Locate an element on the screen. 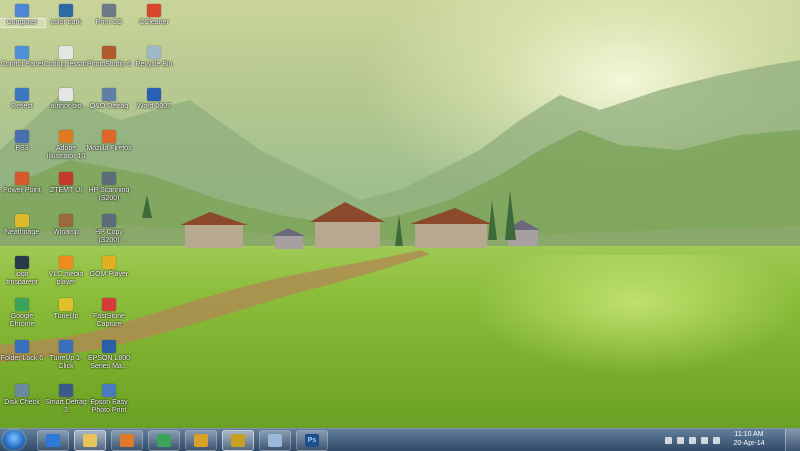 The image size is (800, 451). desktop-shortcut: PhotoStudio 6 is located at coordinates (109, 57).